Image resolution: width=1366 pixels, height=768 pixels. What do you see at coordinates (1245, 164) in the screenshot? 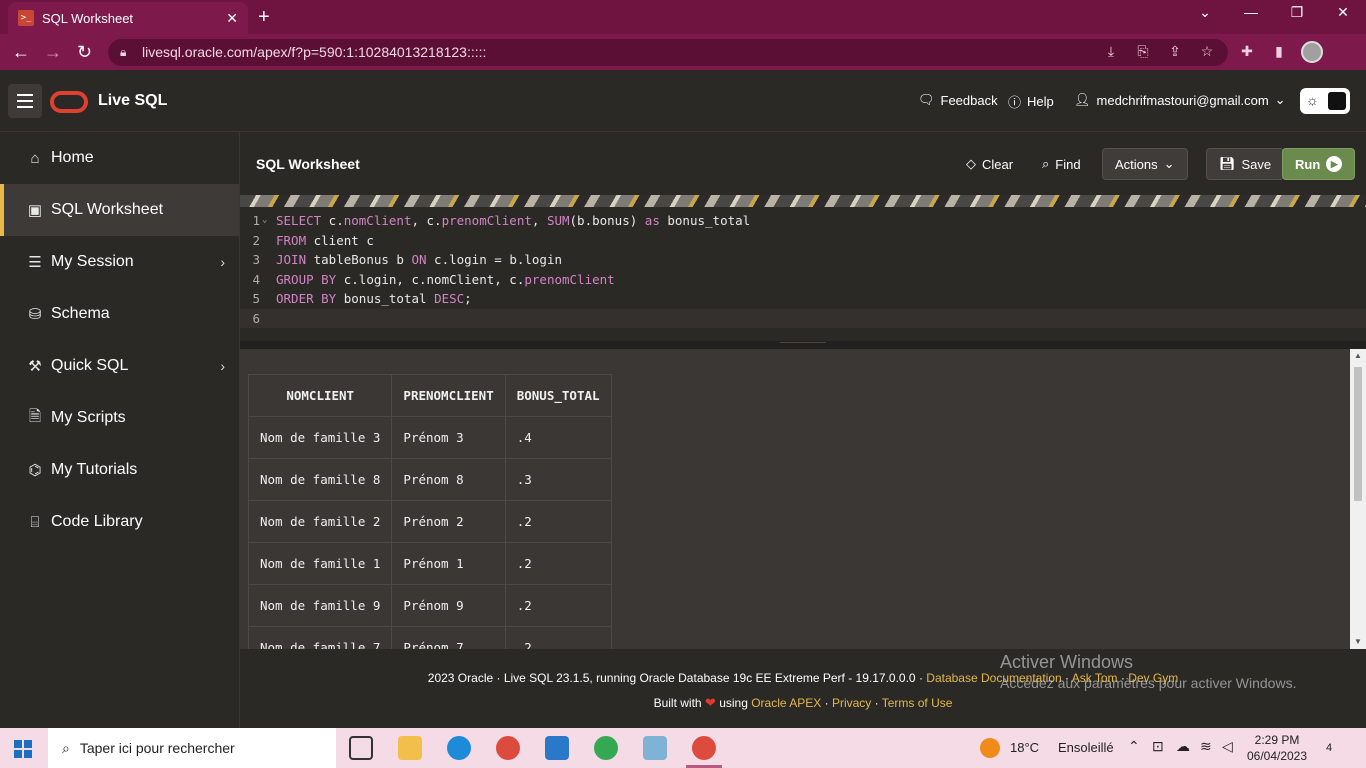
I see `save-button: 💾︎ Save` at bounding box center [1245, 164].